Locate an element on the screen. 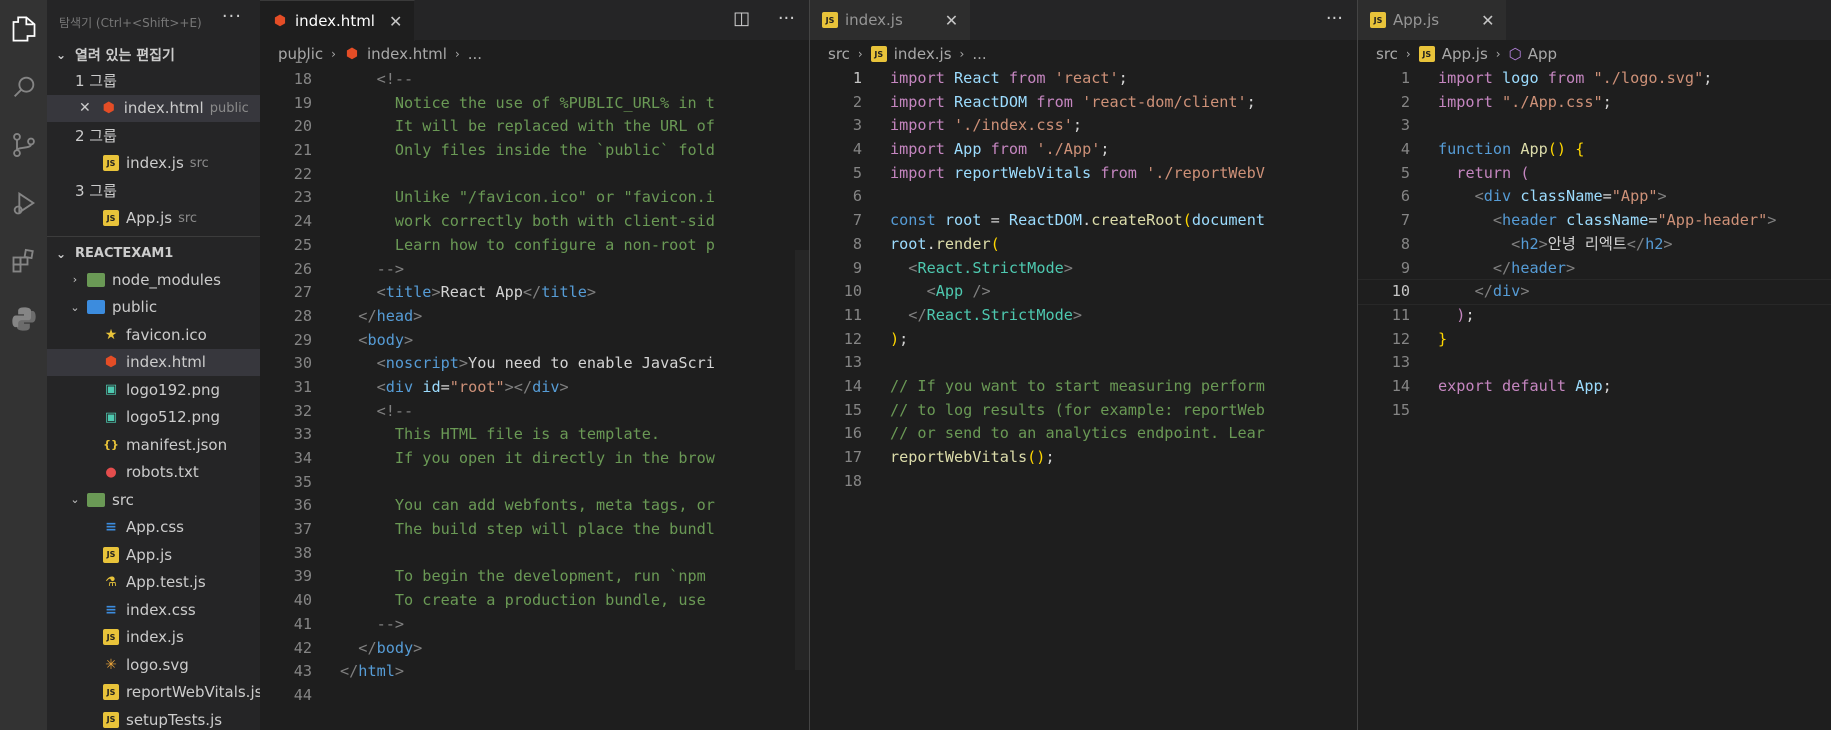 The width and height of the screenshot is (1831, 730). tree-file: ⚗ App.test.js is located at coordinates (153, 583).